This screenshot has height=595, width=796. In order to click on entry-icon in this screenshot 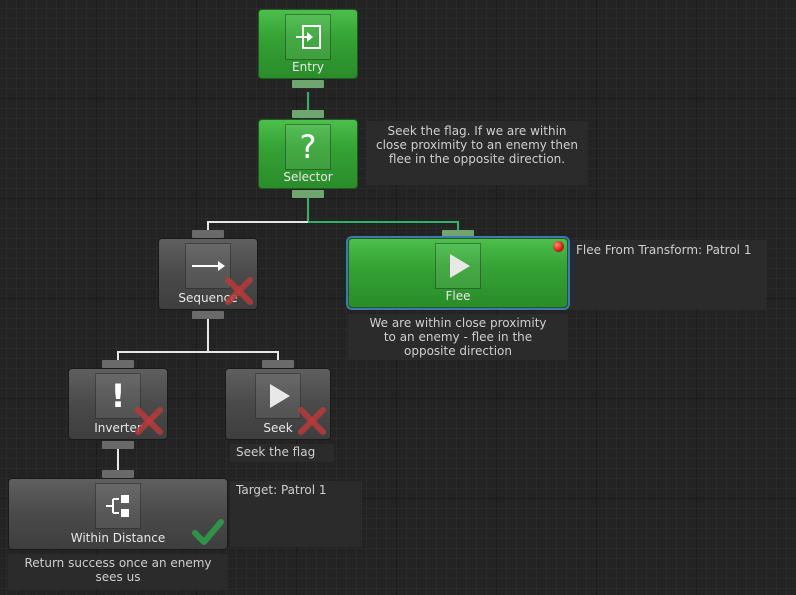, I will do `click(308, 37)`.